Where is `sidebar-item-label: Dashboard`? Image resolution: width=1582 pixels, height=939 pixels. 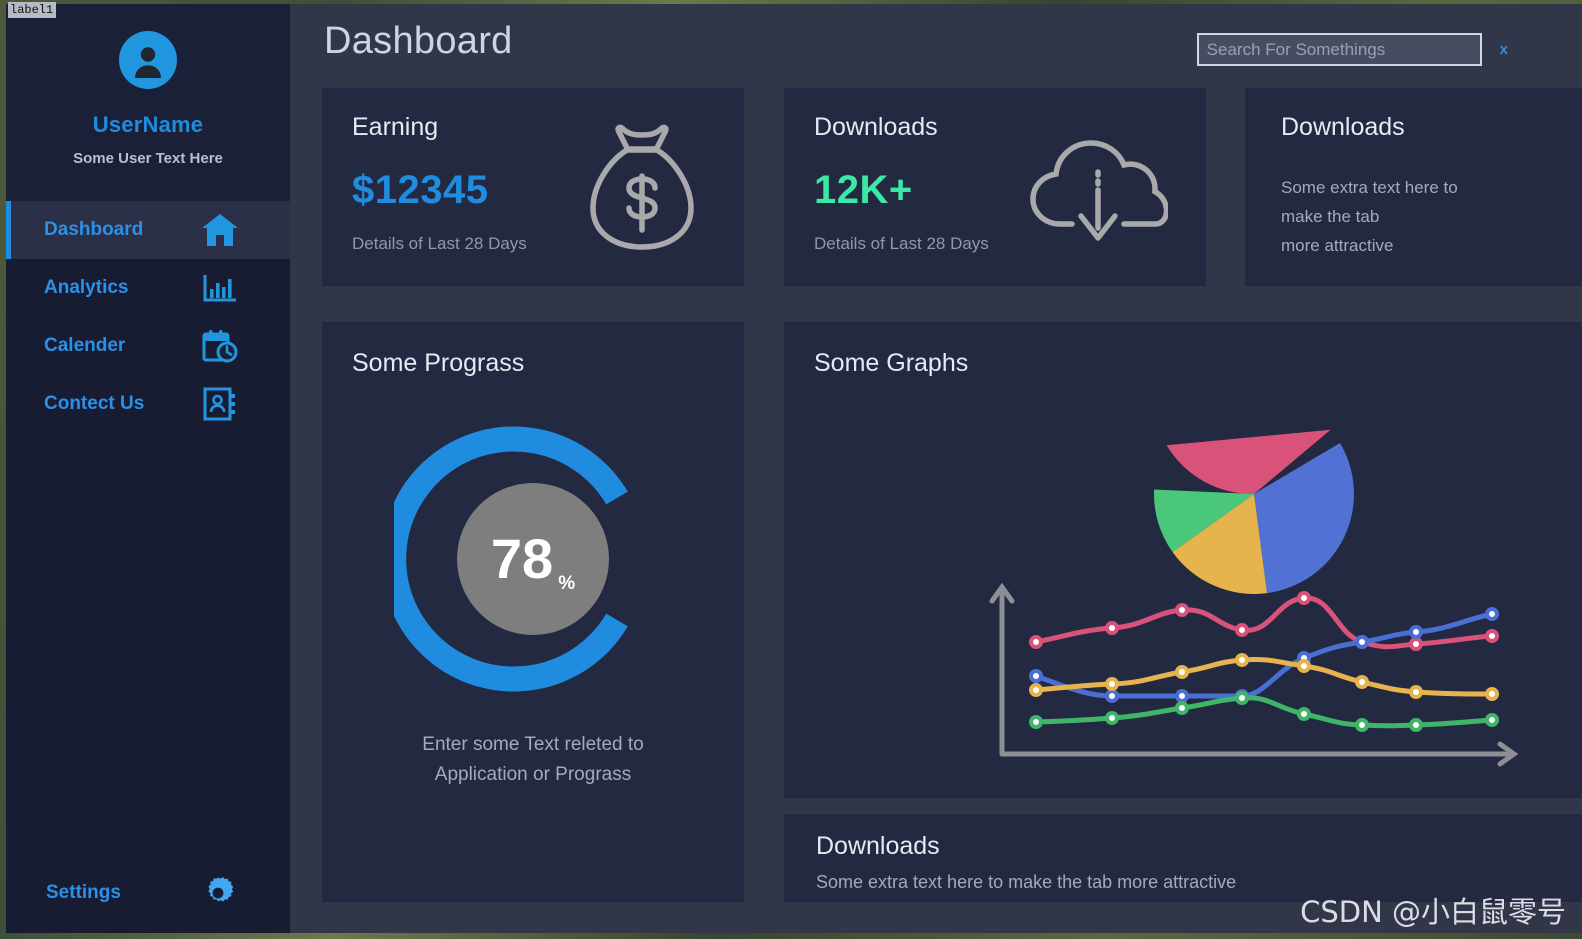
sidebar-item-label: Dashboard is located at coordinates (94, 229).